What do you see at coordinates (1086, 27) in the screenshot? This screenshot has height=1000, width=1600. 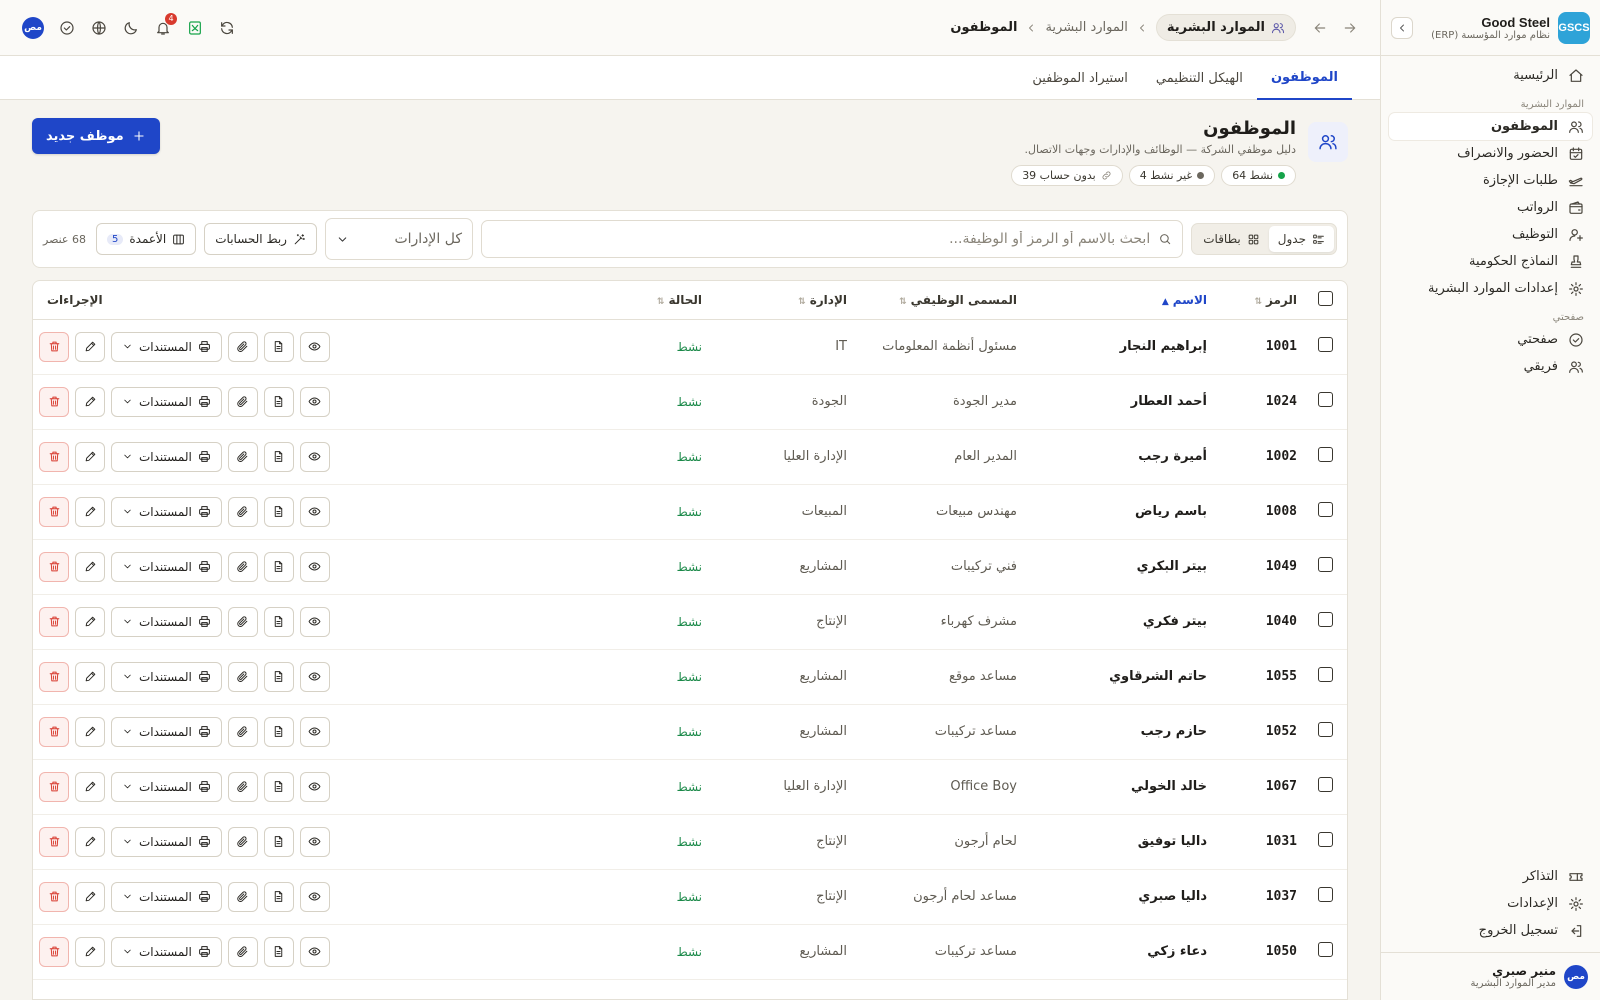 I see `breadcrumb-item-hr: الموارد البشرية` at bounding box center [1086, 27].